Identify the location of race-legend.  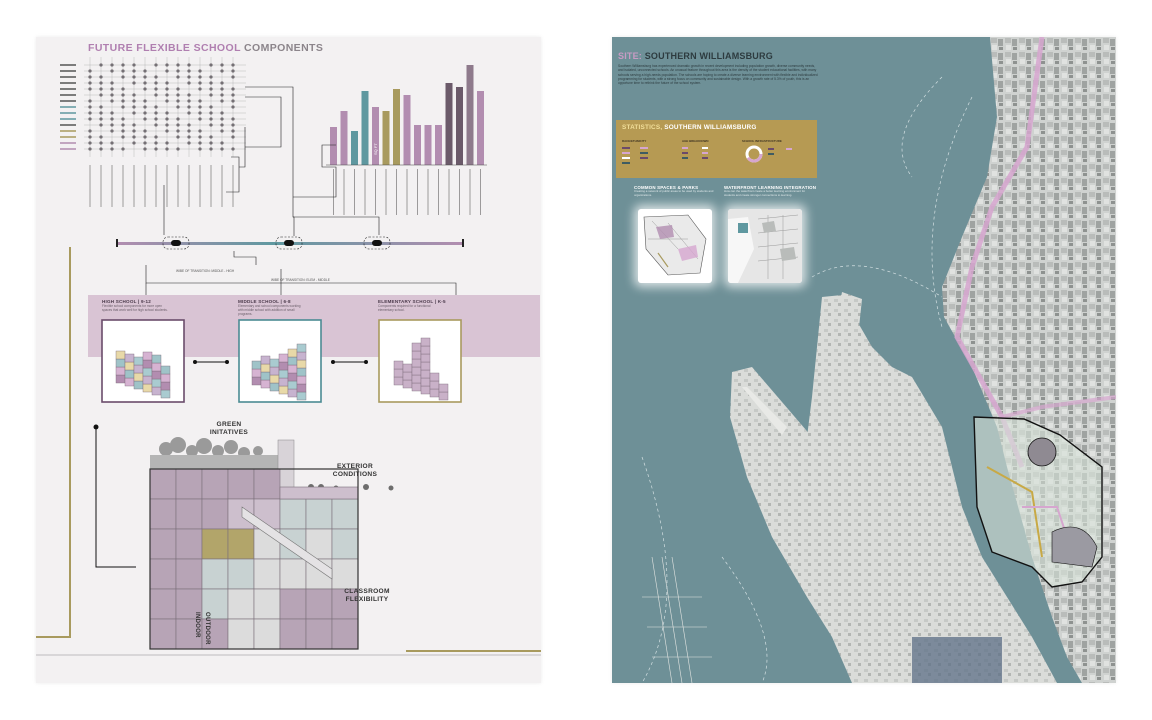
(635, 155).